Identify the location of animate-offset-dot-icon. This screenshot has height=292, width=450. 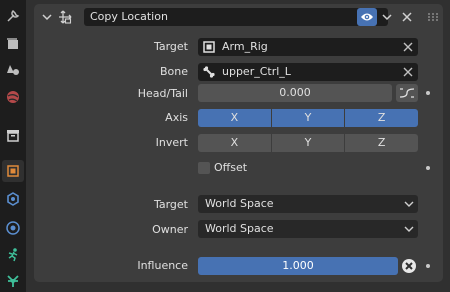
(428, 168).